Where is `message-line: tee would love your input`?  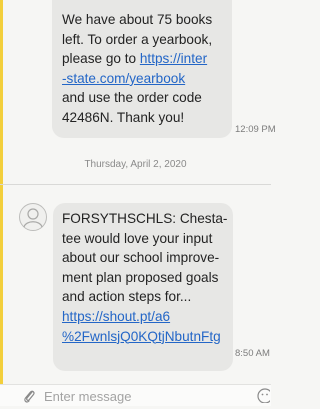 message-line: tee would love your input is located at coordinates (137, 238).